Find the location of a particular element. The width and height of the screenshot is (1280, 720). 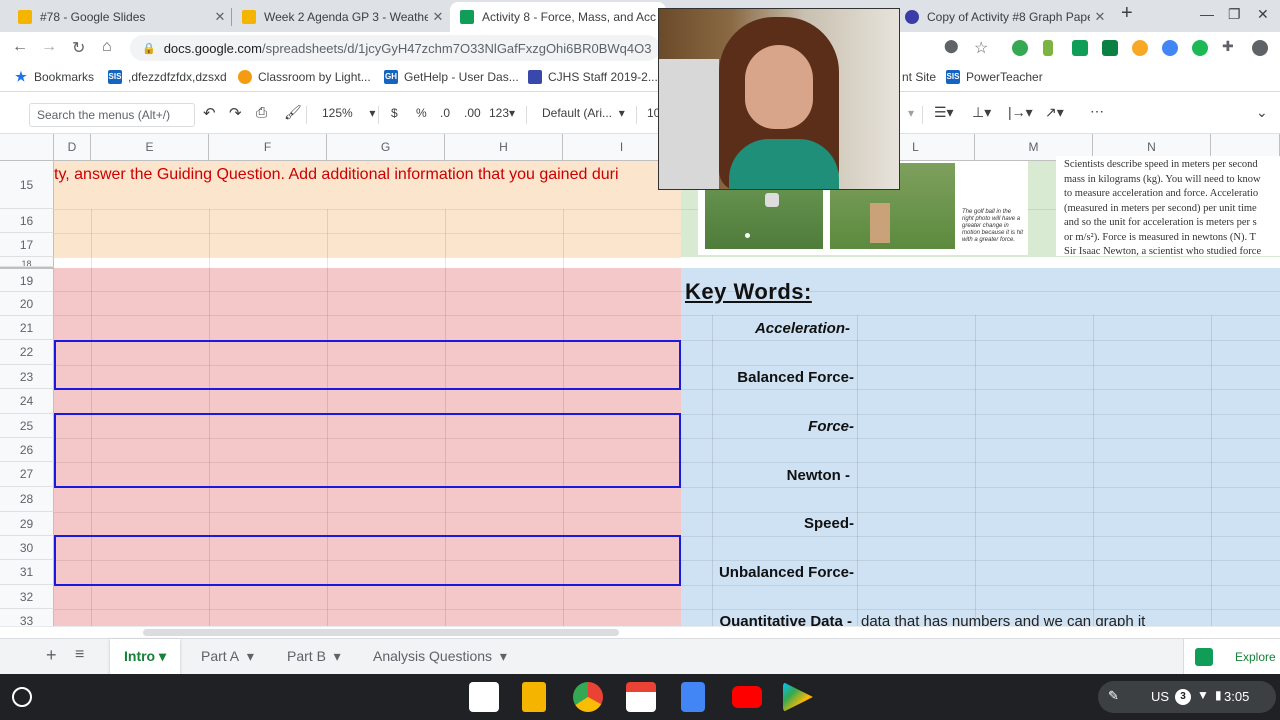

back-icon: ← is located at coordinates (20, 47).